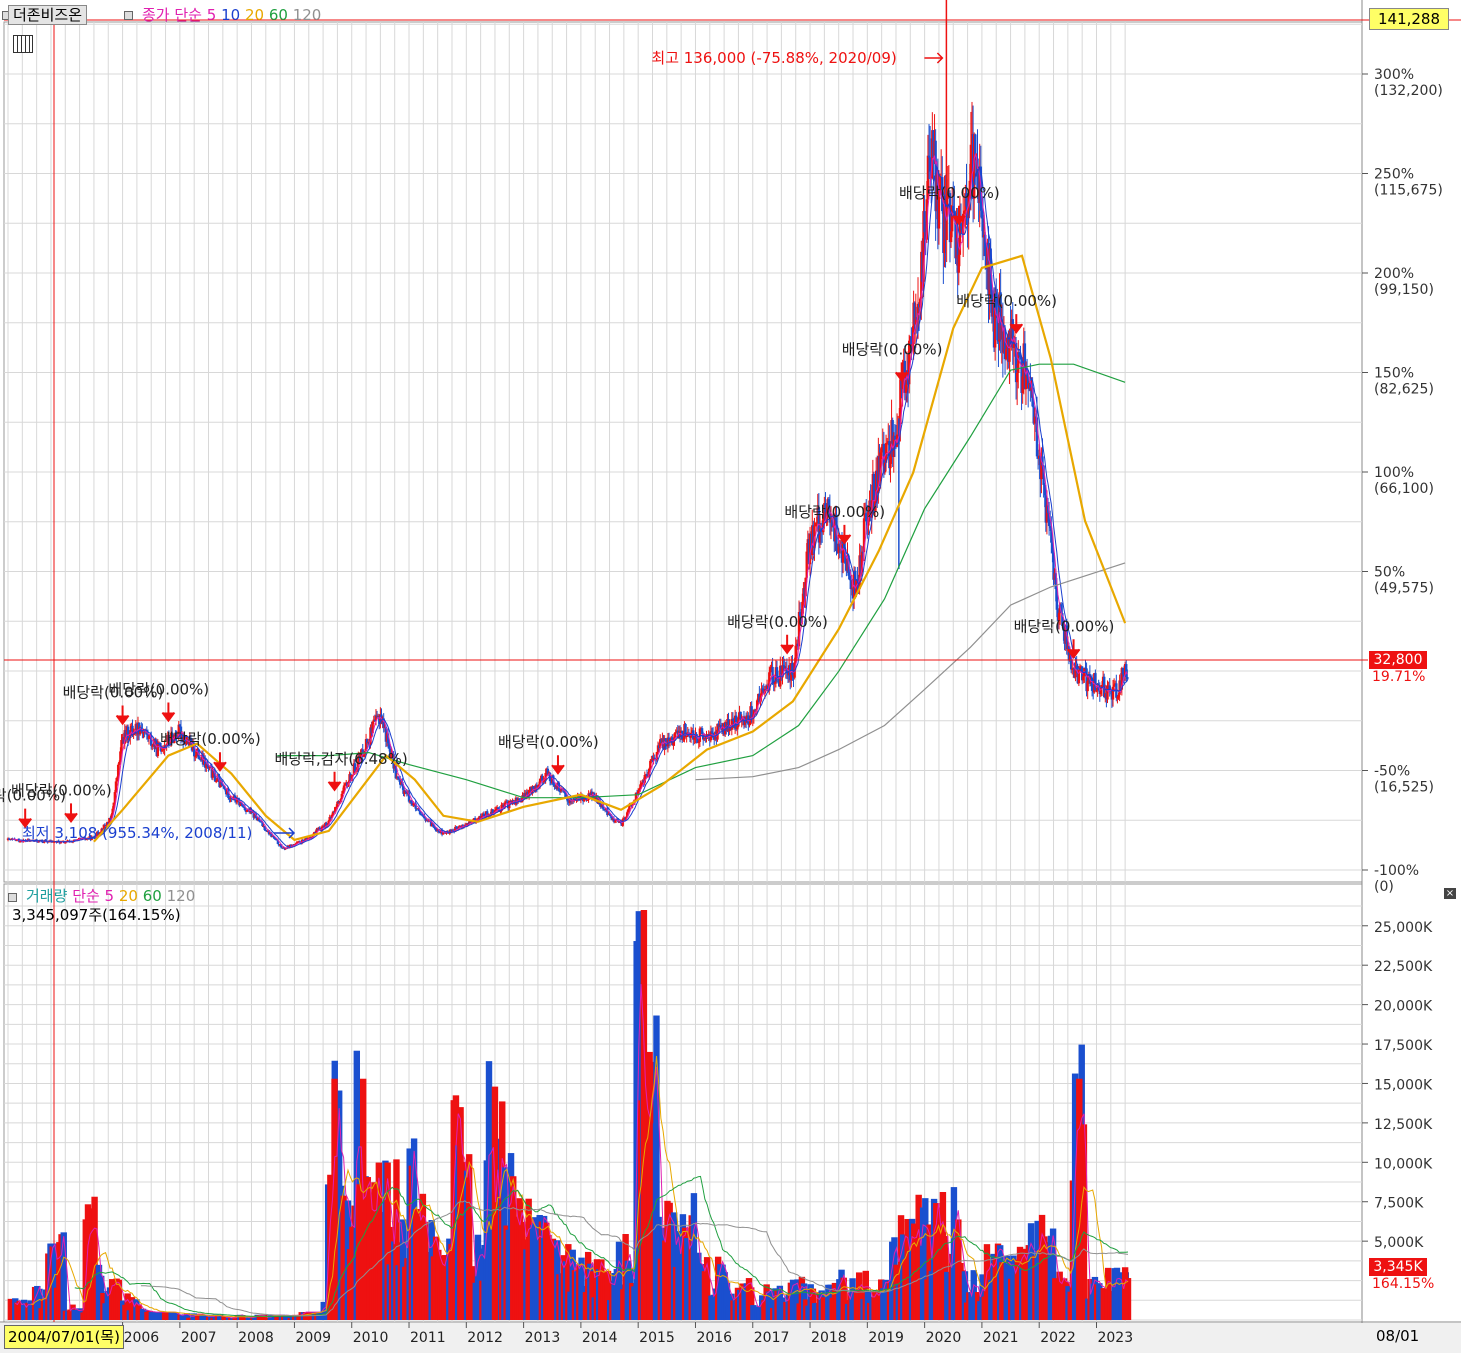 The image size is (1461, 1353). Describe the element at coordinates (341, 759) in the screenshot. I see `dividend-label: 배당락,감자(6.48%)` at that location.